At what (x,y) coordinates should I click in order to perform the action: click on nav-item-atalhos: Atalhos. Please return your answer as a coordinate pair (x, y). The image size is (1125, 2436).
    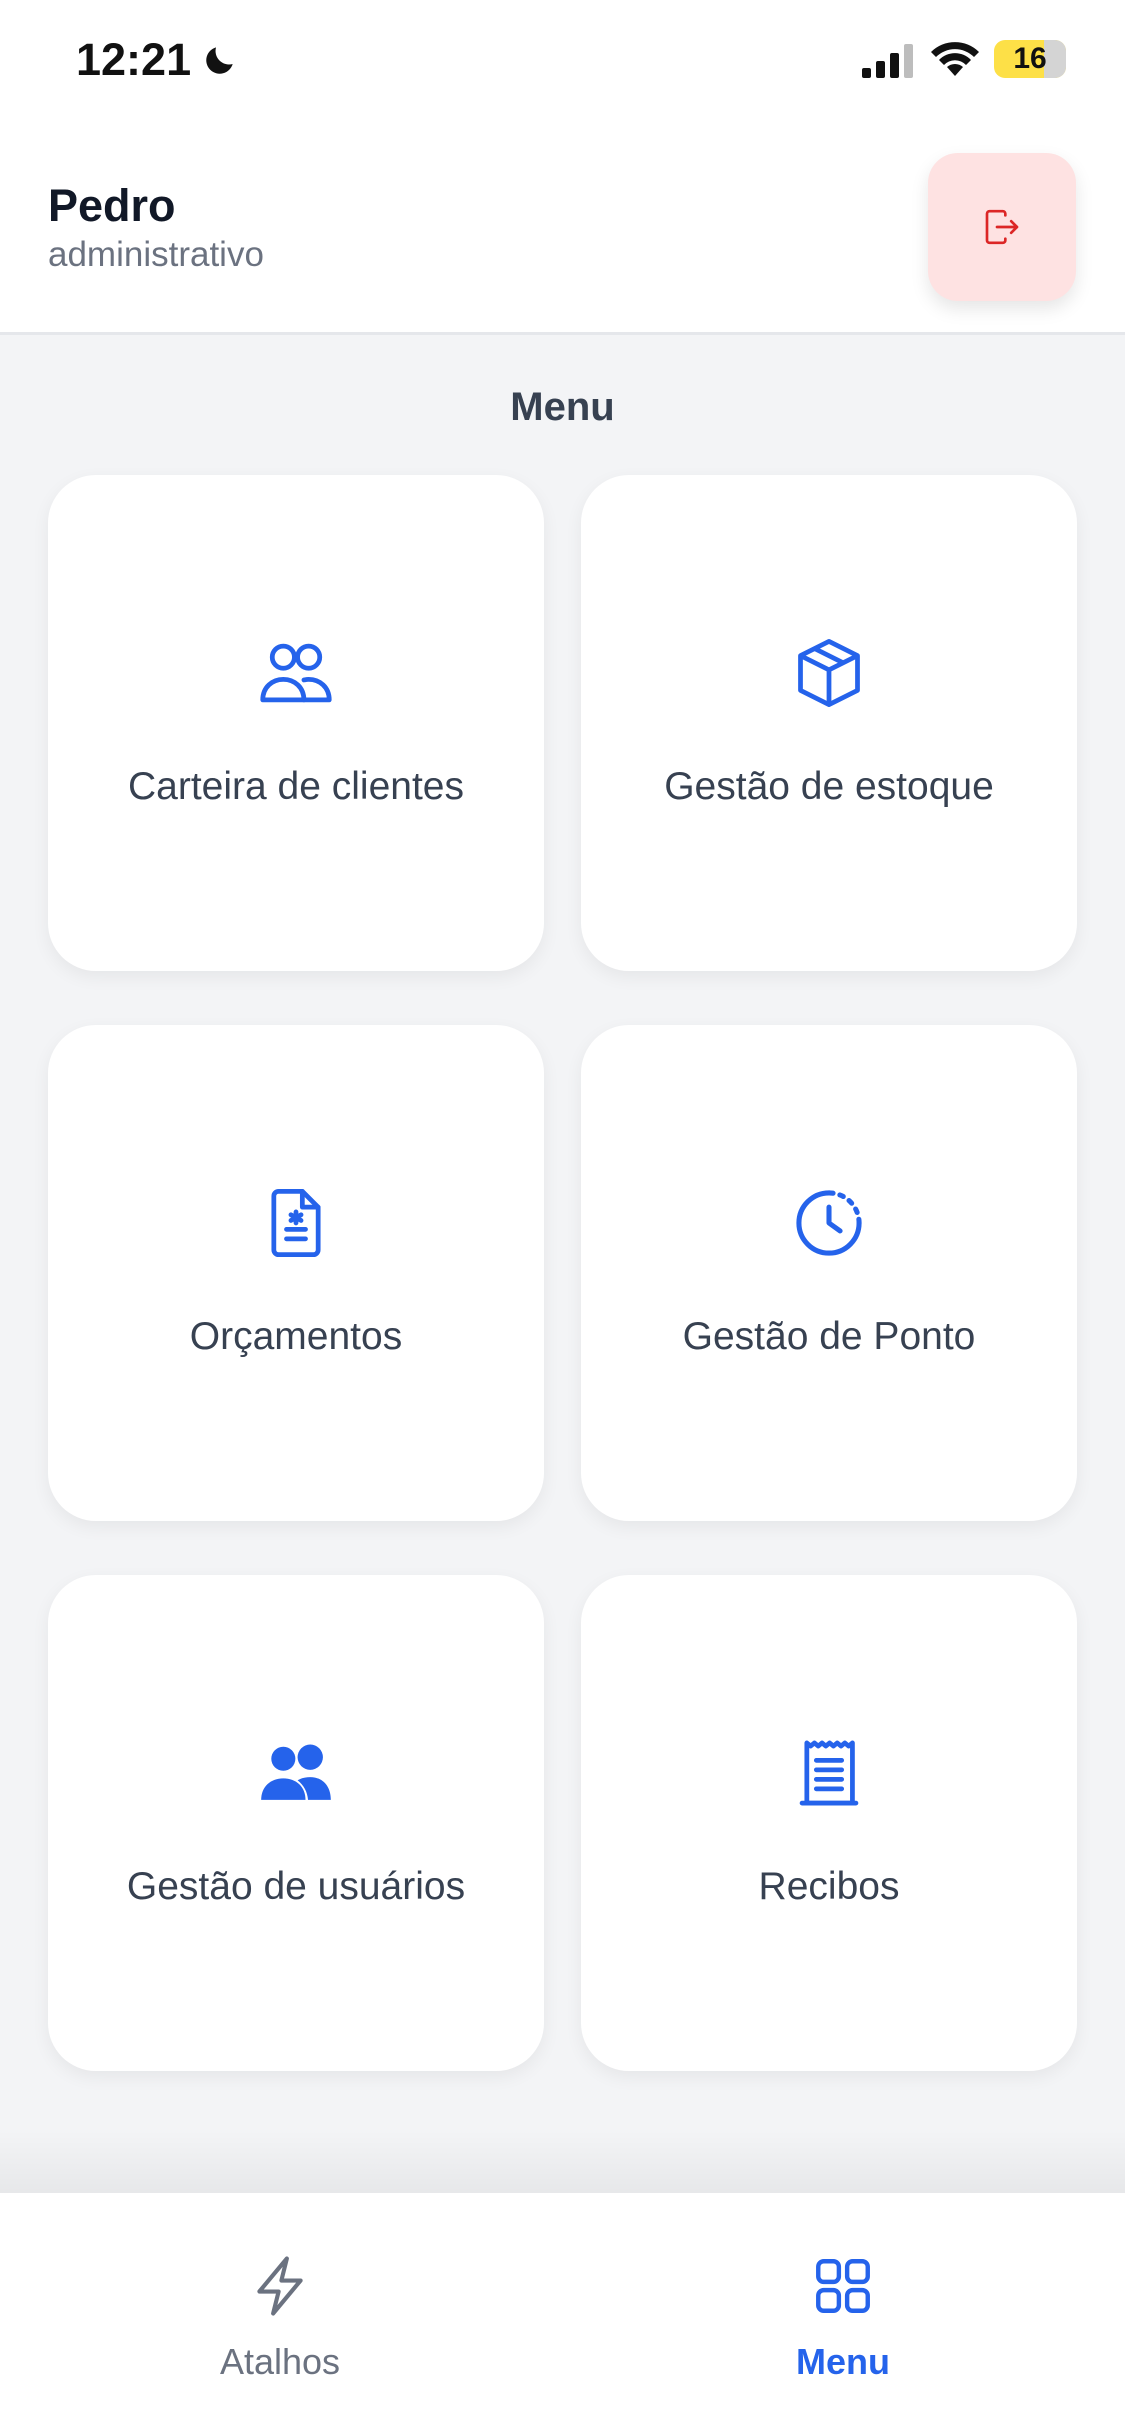
    Looking at the image, I should click on (280, 2318).